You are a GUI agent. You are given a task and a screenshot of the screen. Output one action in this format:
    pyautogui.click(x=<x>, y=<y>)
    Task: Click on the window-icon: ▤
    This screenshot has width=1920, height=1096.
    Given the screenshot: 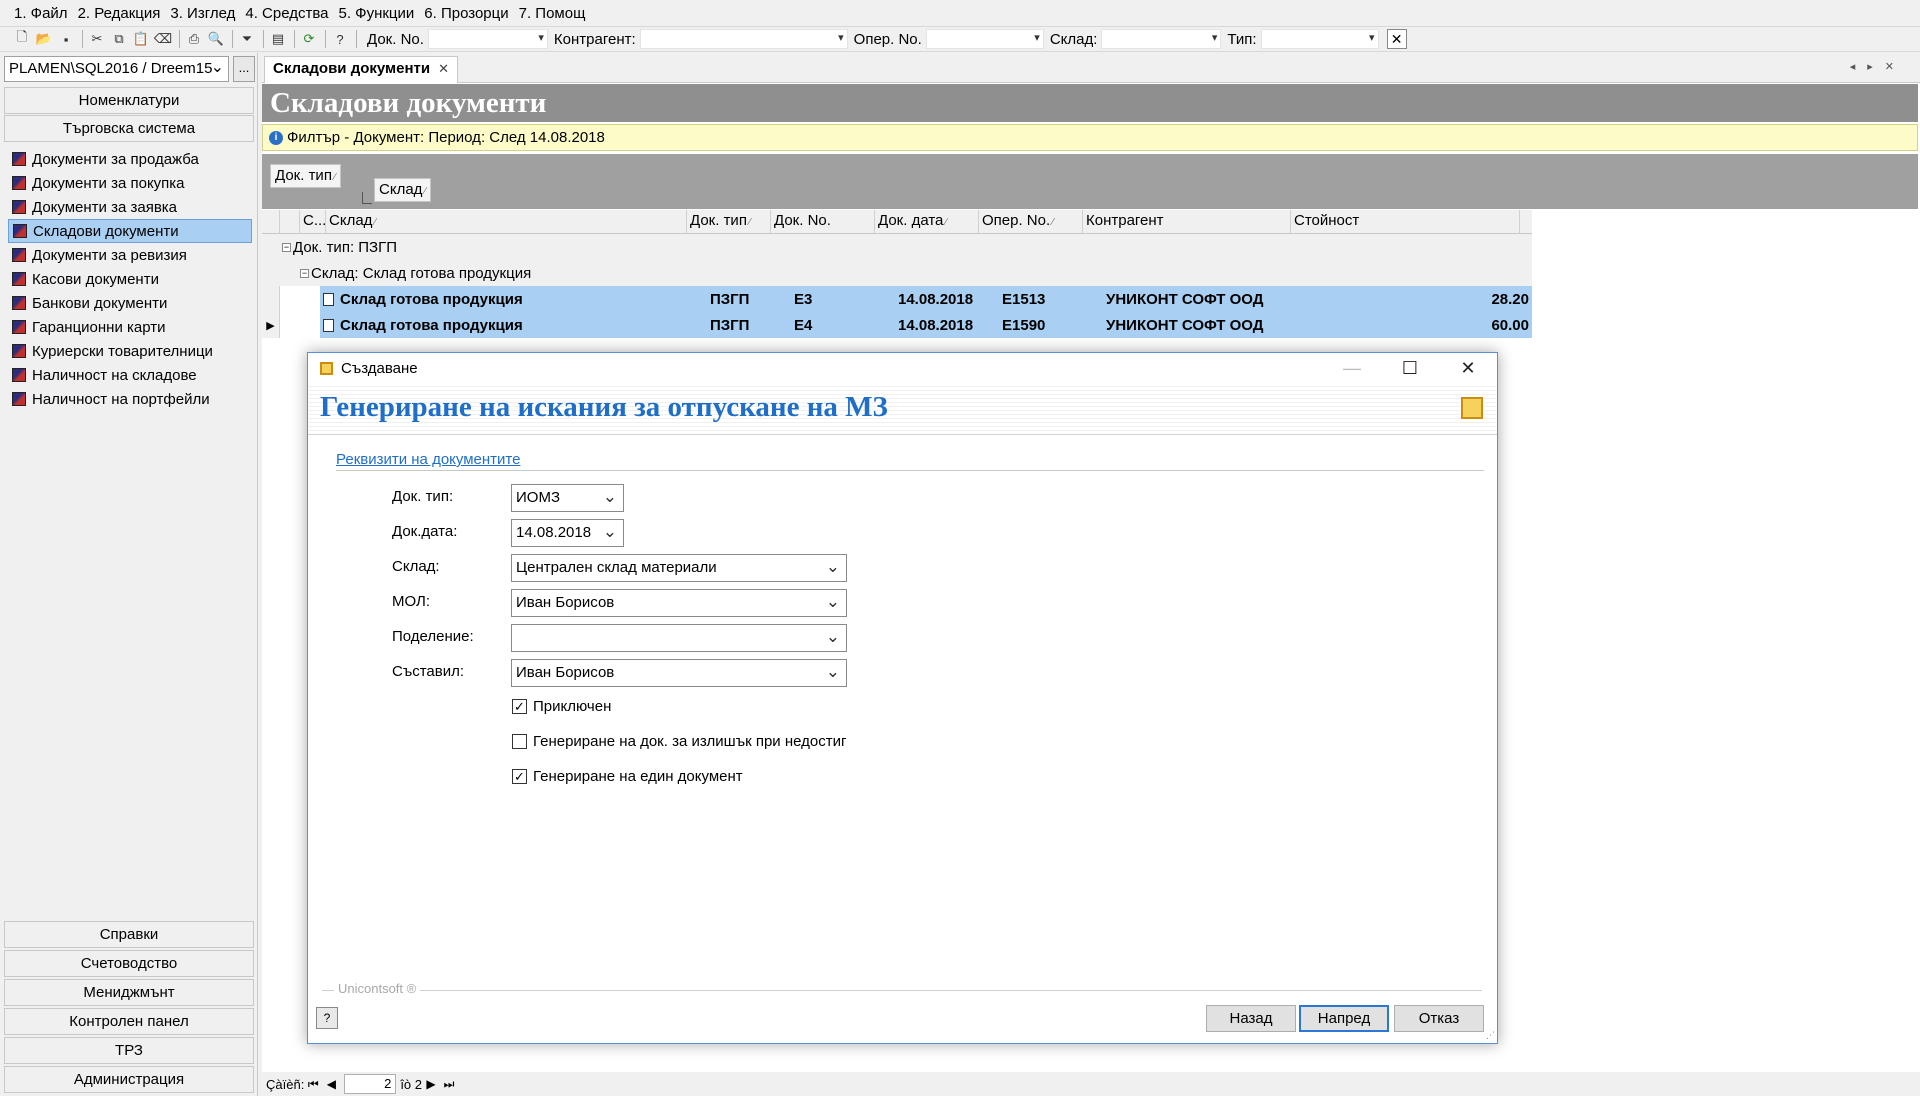 What is the action you would take?
    pyautogui.click(x=278, y=39)
    